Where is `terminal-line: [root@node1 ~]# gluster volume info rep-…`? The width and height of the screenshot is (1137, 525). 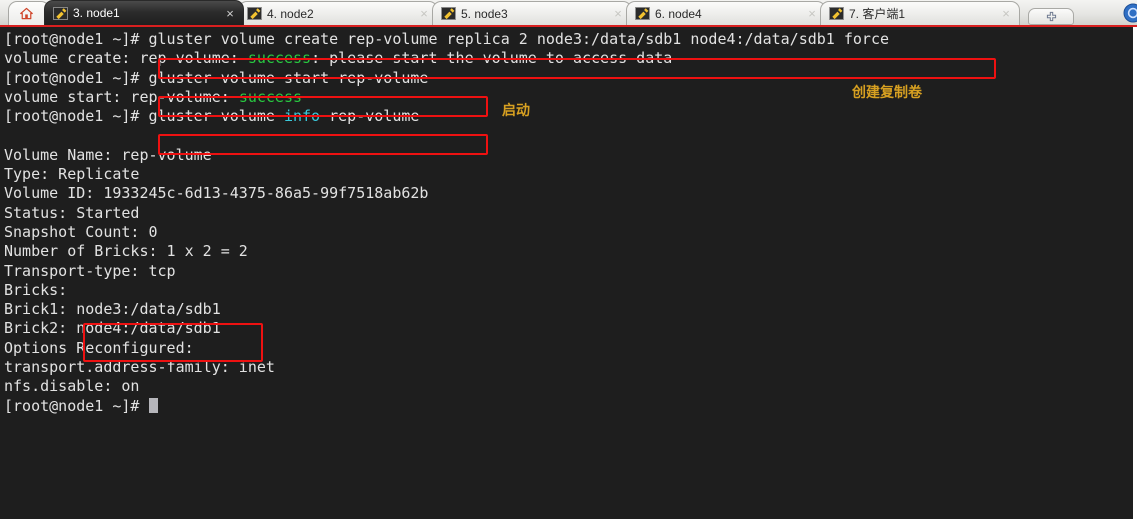
terminal-line: [root@node1 ~]# gluster volume info rep-… is located at coordinates (570, 116).